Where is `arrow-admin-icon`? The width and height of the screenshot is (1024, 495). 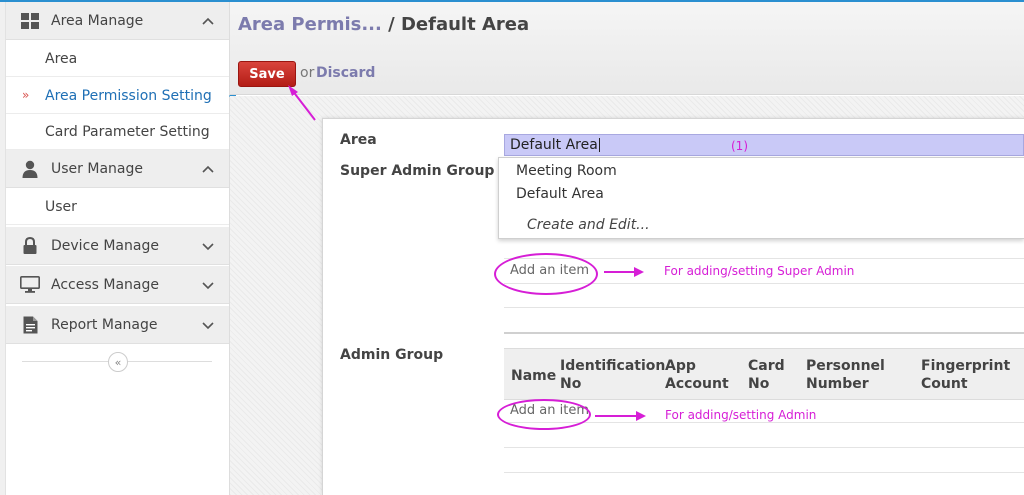
arrow-admin-icon is located at coordinates (620, 416).